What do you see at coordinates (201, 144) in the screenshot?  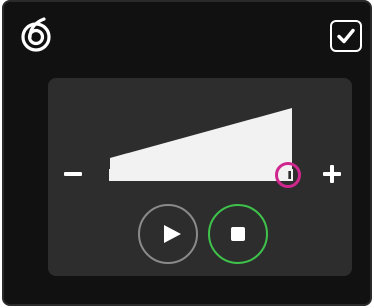 I see `volume-ramp` at bounding box center [201, 144].